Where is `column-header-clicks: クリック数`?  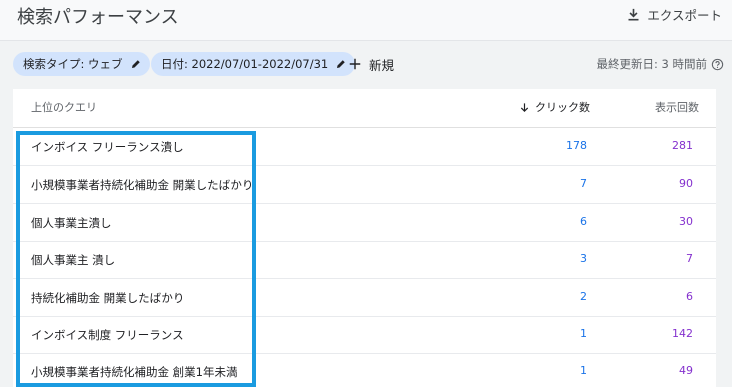 column-header-clicks: クリック数 is located at coordinates (554, 107).